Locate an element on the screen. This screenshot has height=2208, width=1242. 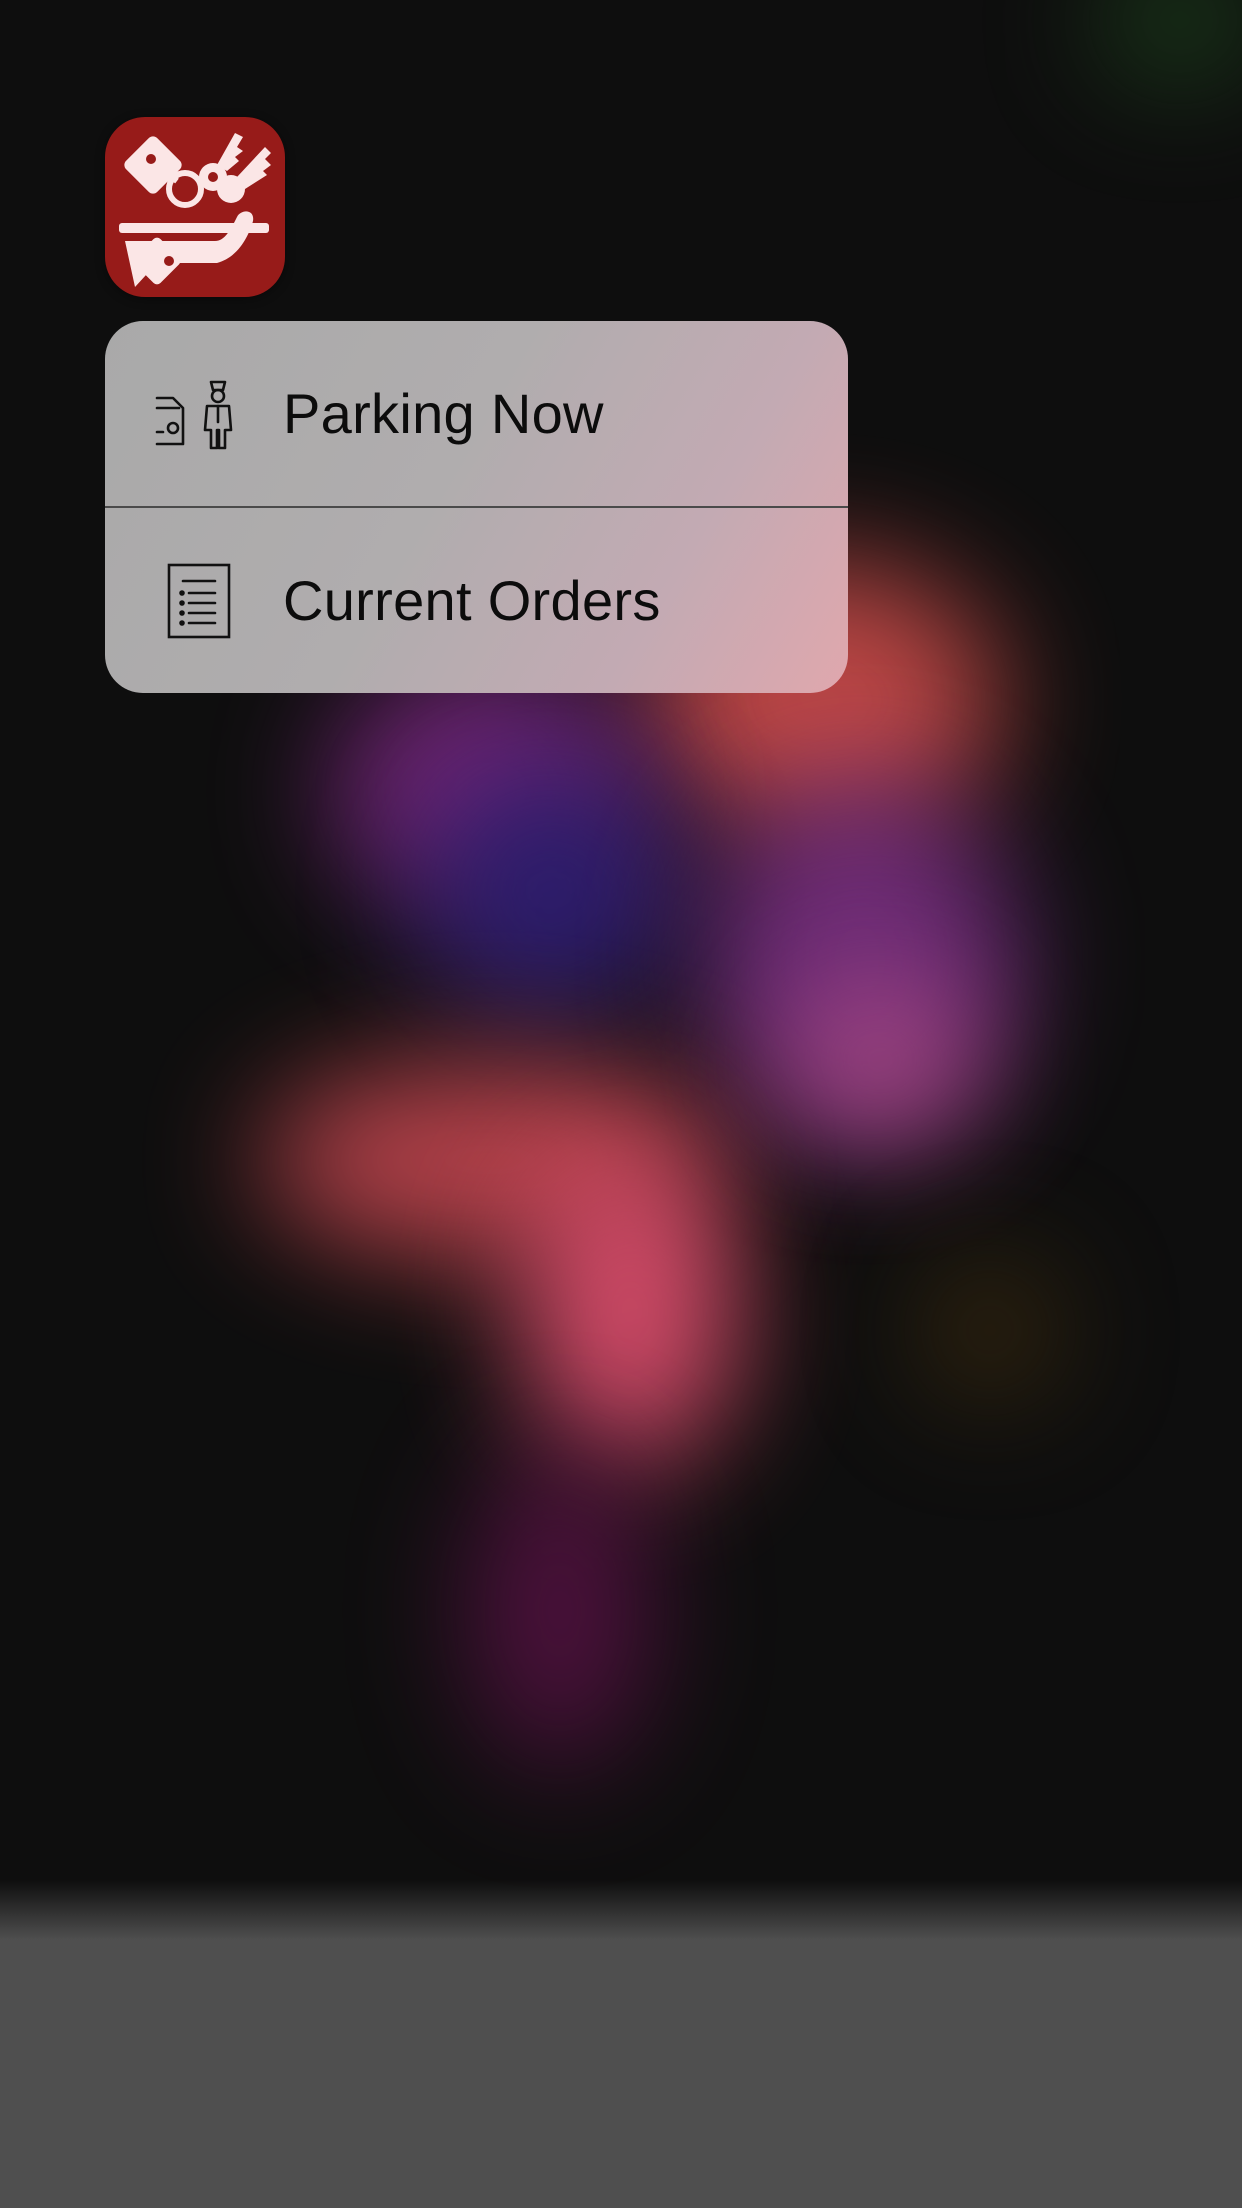
parking-now-label: Parking Now is located at coordinates (443, 413).